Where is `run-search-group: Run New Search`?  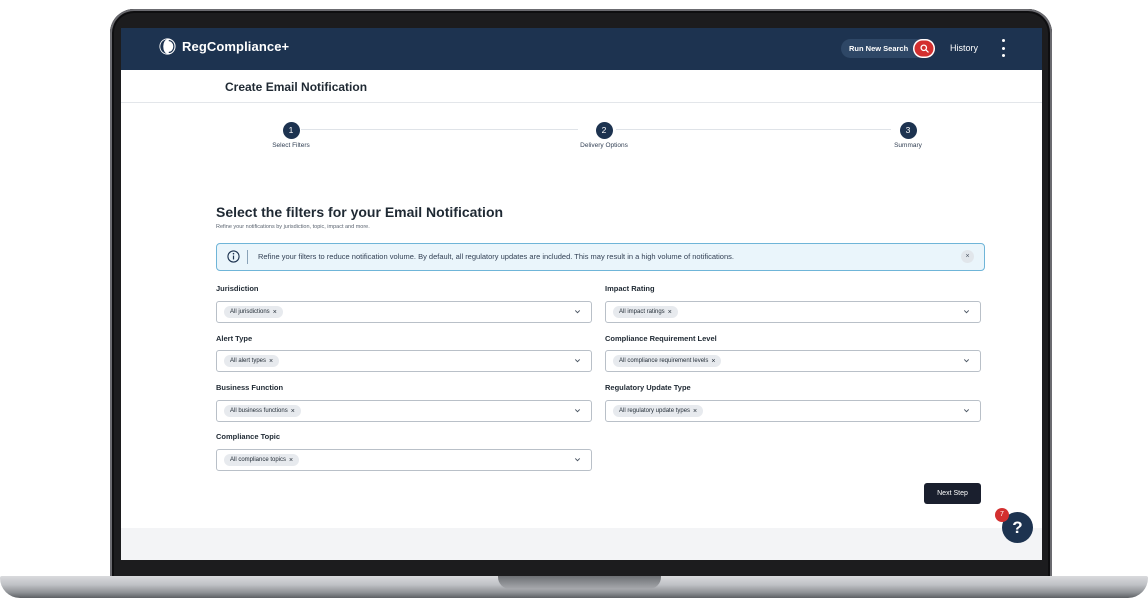
run-search-group: Run New Search is located at coordinates (888, 48).